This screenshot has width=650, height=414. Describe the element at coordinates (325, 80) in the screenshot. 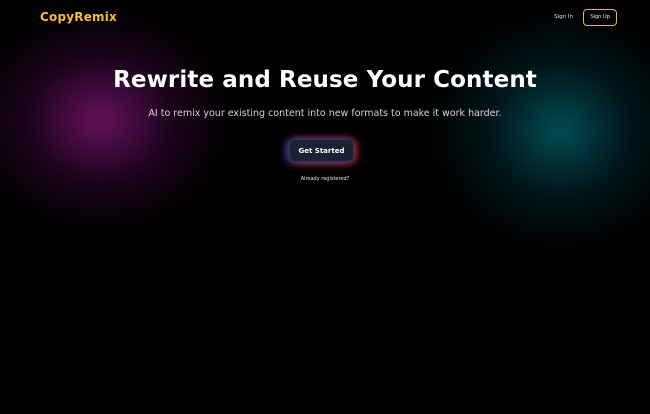

I see `hero-title: Rewrite and Reuse Your Content` at that location.